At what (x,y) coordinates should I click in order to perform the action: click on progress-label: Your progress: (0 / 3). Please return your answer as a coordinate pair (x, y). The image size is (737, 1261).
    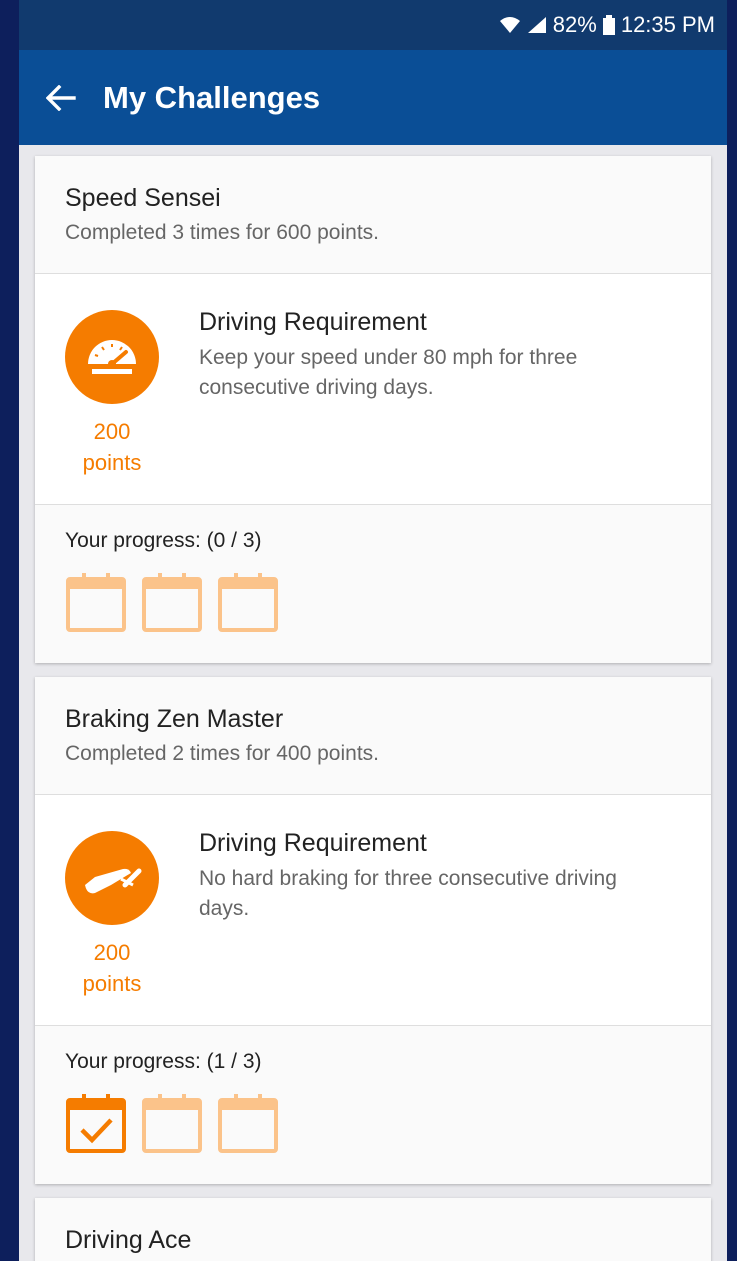
    Looking at the image, I should click on (163, 540).